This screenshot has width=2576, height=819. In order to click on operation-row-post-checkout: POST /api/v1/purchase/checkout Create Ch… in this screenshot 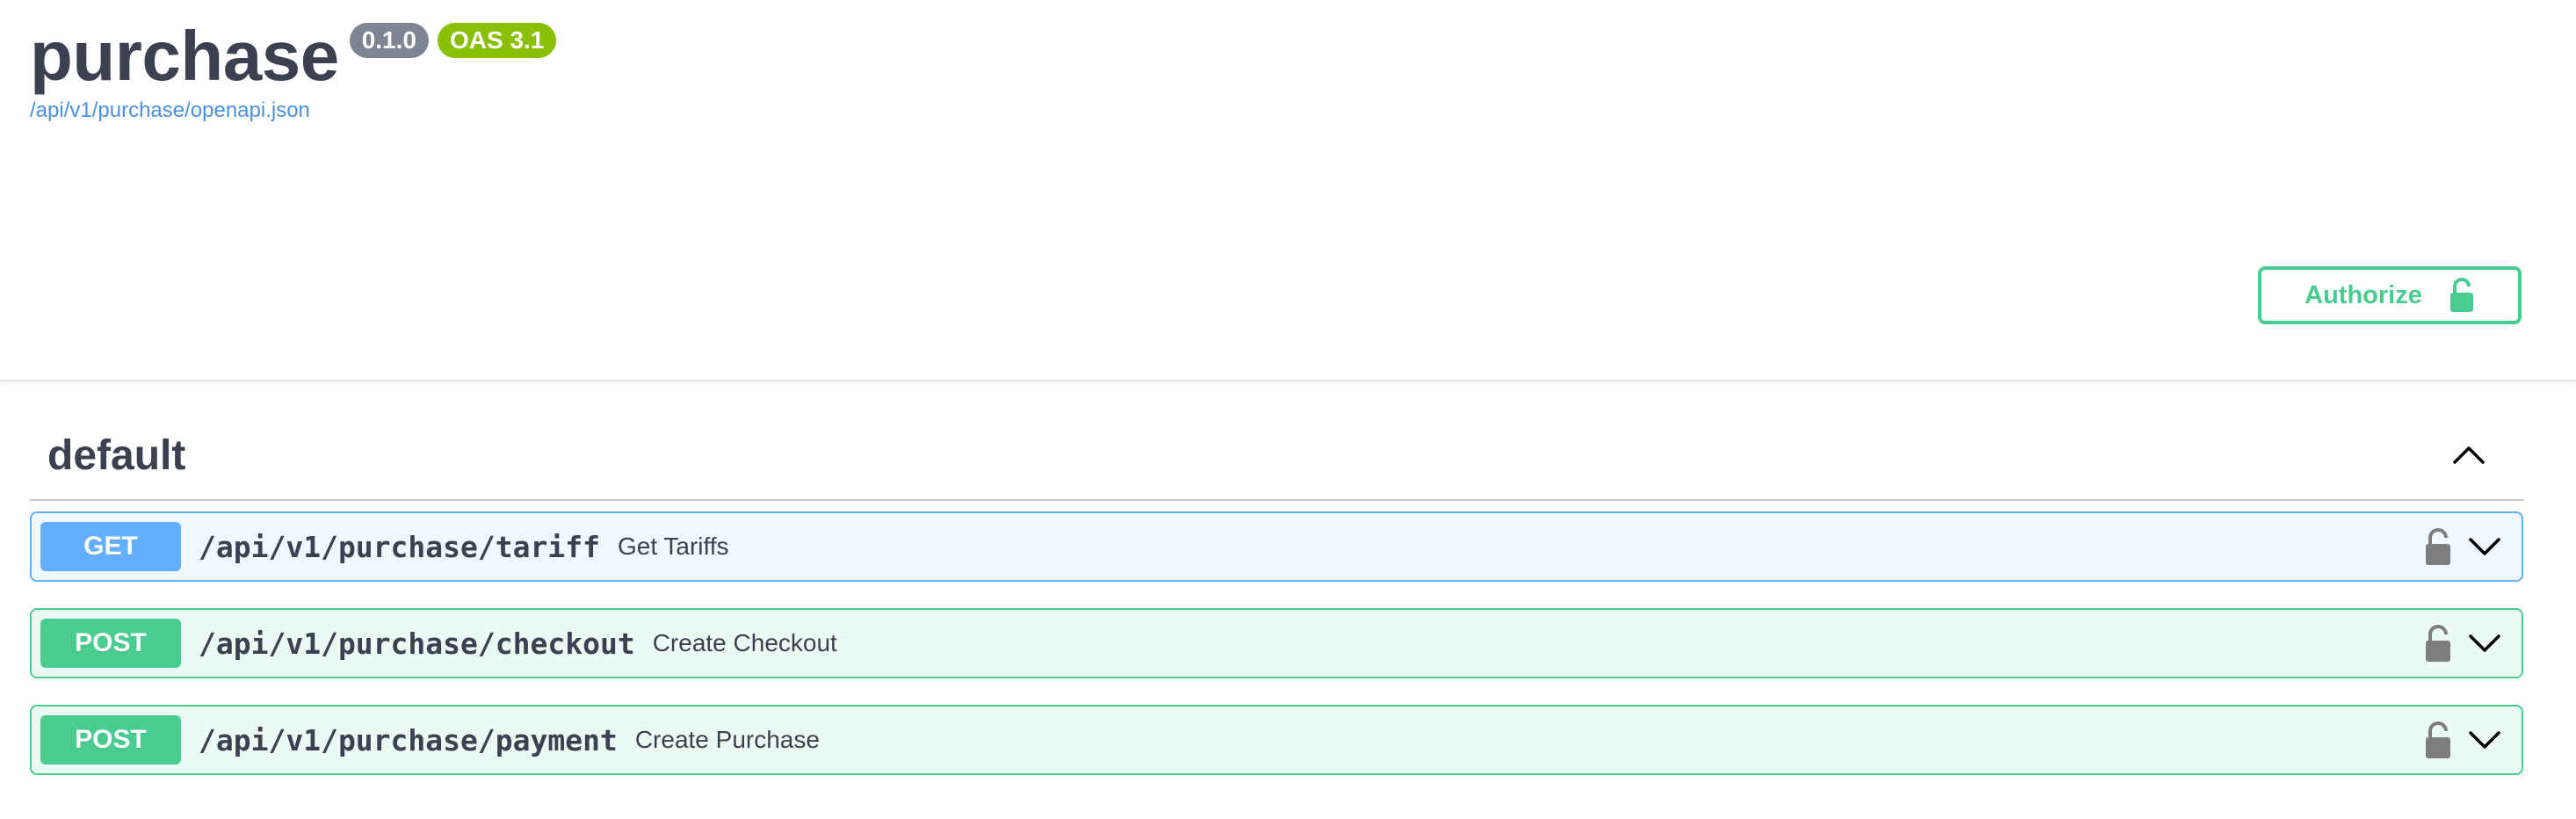, I will do `click(1276, 643)`.